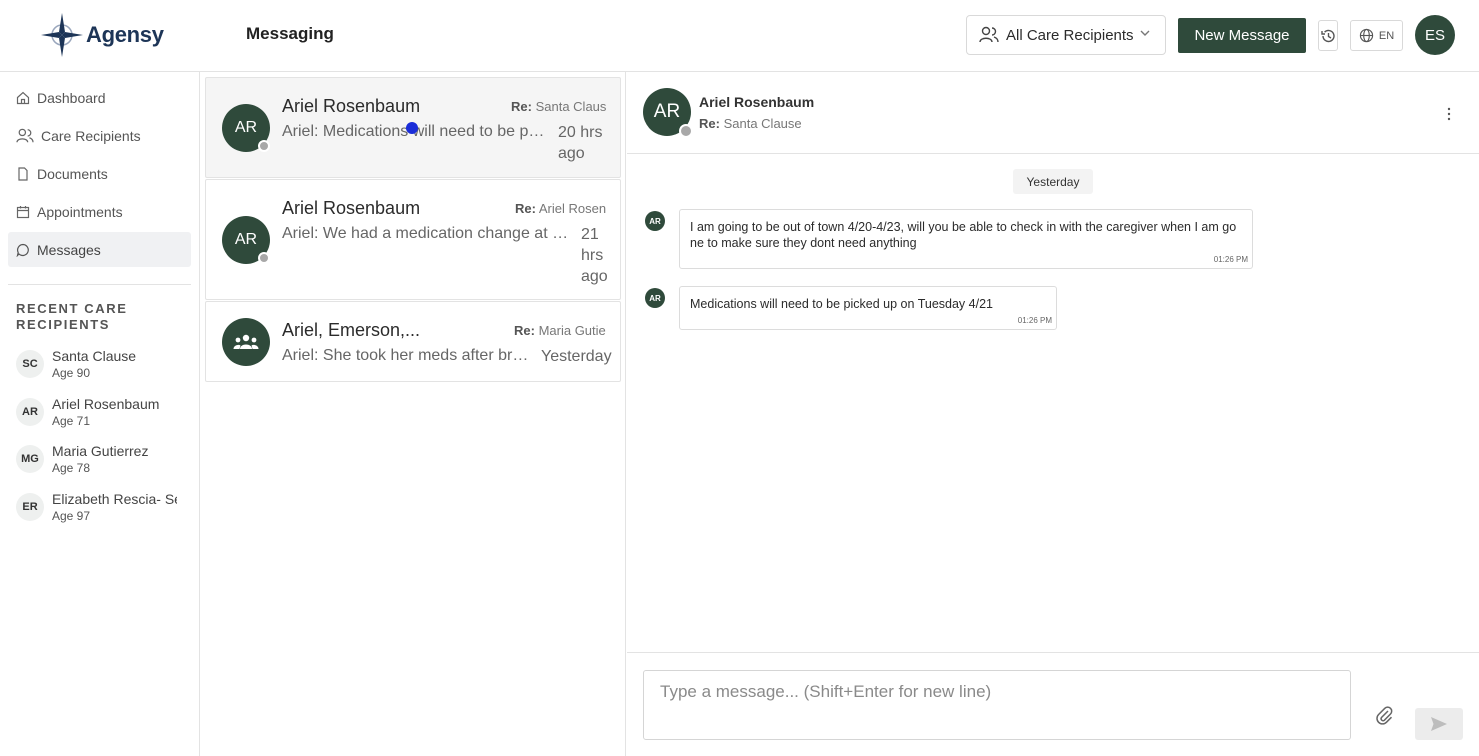 The width and height of the screenshot is (1479, 756). I want to click on more-options-button, so click(1449, 114).